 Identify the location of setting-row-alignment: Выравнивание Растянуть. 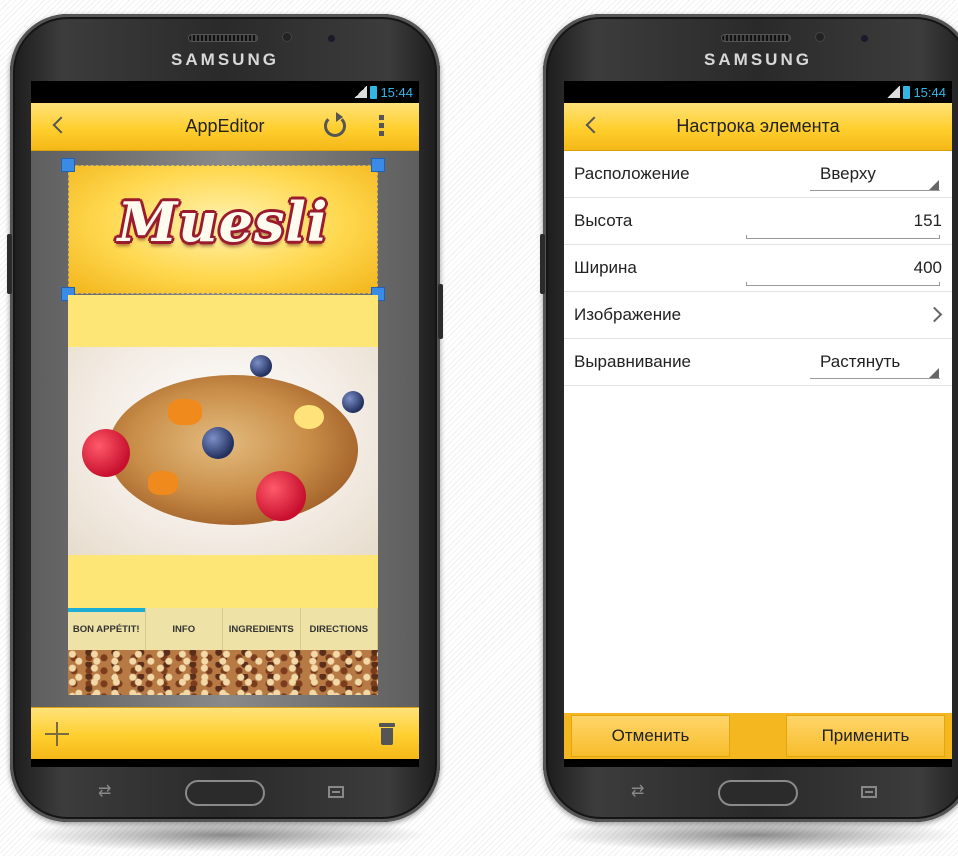
(758, 362).